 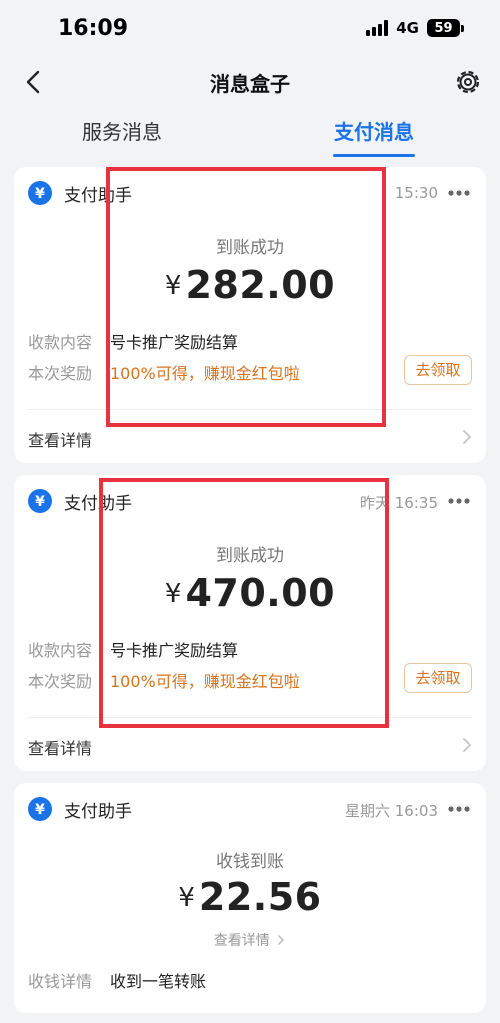 What do you see at coordinates (250, 28) in the screenshot?
I see `status-bar: 16:09 4G 59` at bounding box center [250, 28].